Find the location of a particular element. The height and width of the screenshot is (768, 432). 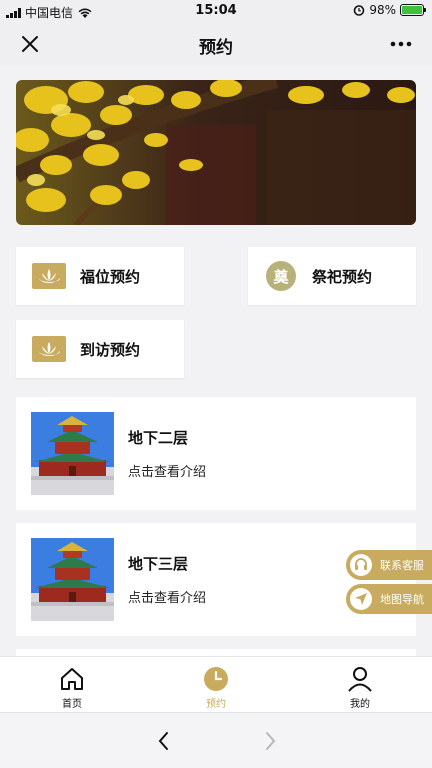

status-right: 98% is located at coordinates (389, 10).